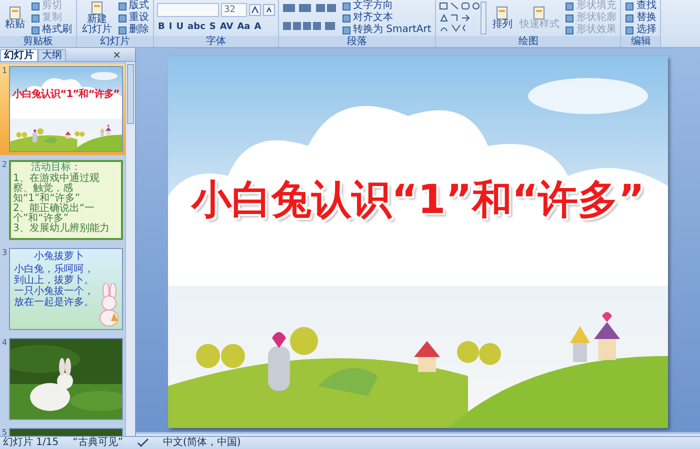  Describe the element at coordinates (59, 256) in the screenshot. I see `slide-heading: 小兔拔萝卜` at that location.